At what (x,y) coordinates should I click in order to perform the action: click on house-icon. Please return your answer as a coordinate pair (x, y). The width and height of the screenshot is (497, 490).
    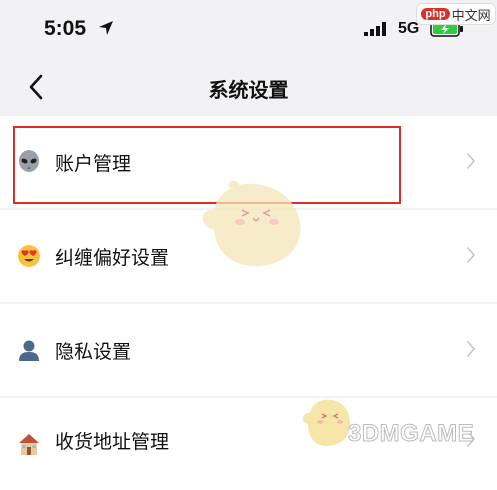
    Looking at the image, I should click on (29, 444).